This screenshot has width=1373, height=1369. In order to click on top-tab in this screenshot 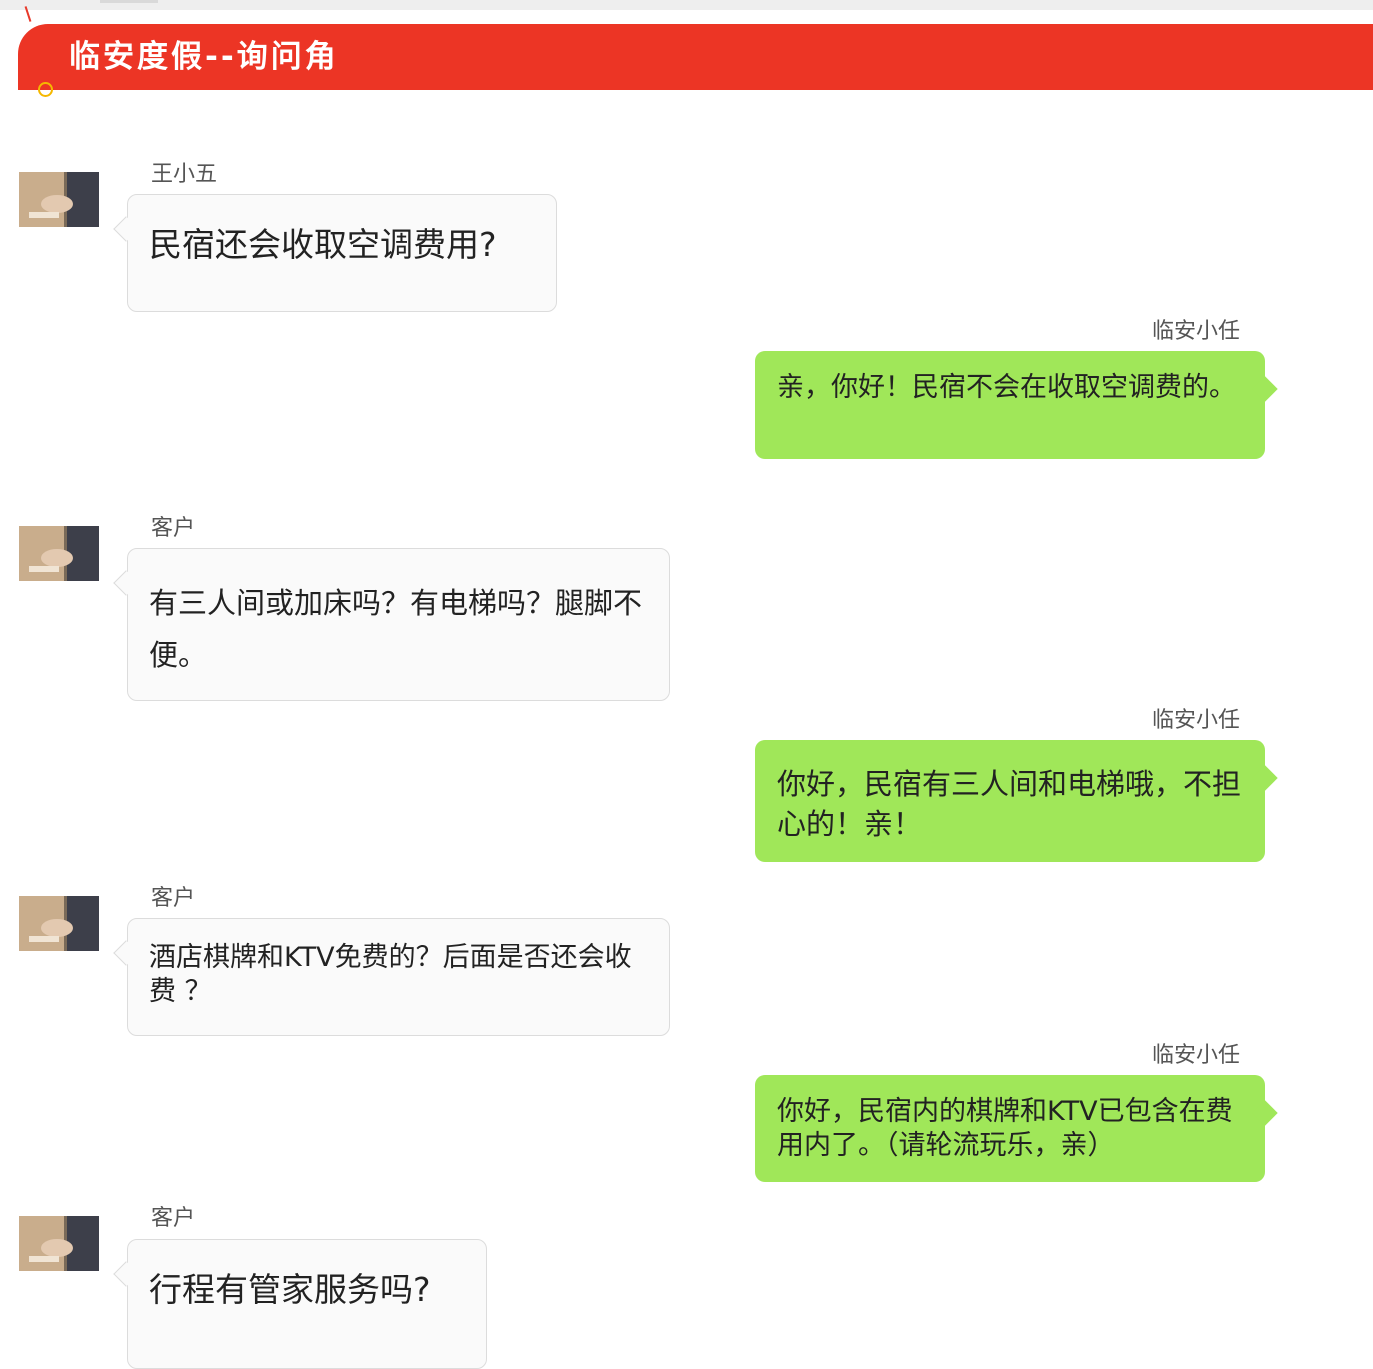, I will do `click(129, 1)`.